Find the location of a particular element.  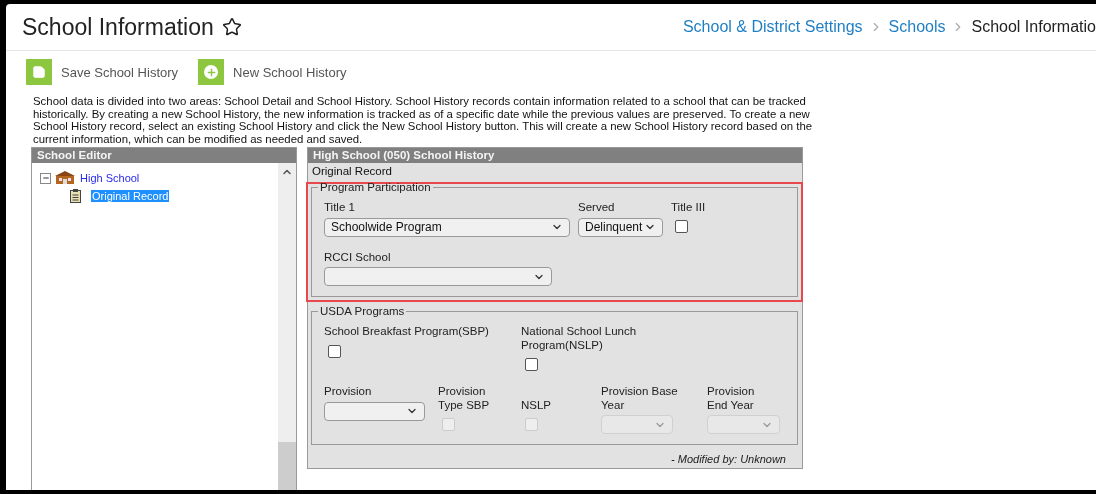

save-button: Save School History is located at coordinates (102, 72).